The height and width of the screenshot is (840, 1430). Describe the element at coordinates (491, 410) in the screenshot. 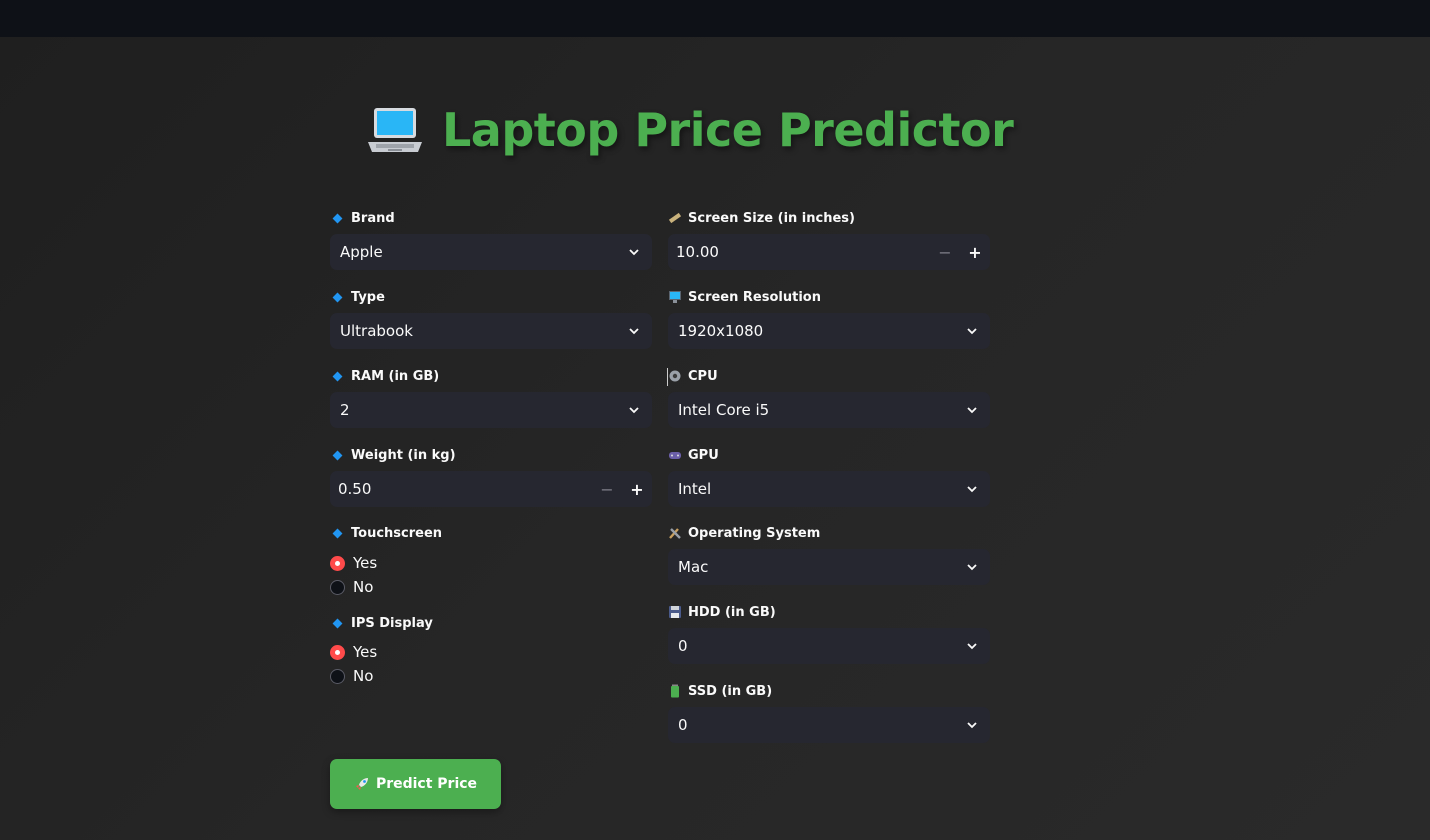

I see `ram-select: 2` at that location.